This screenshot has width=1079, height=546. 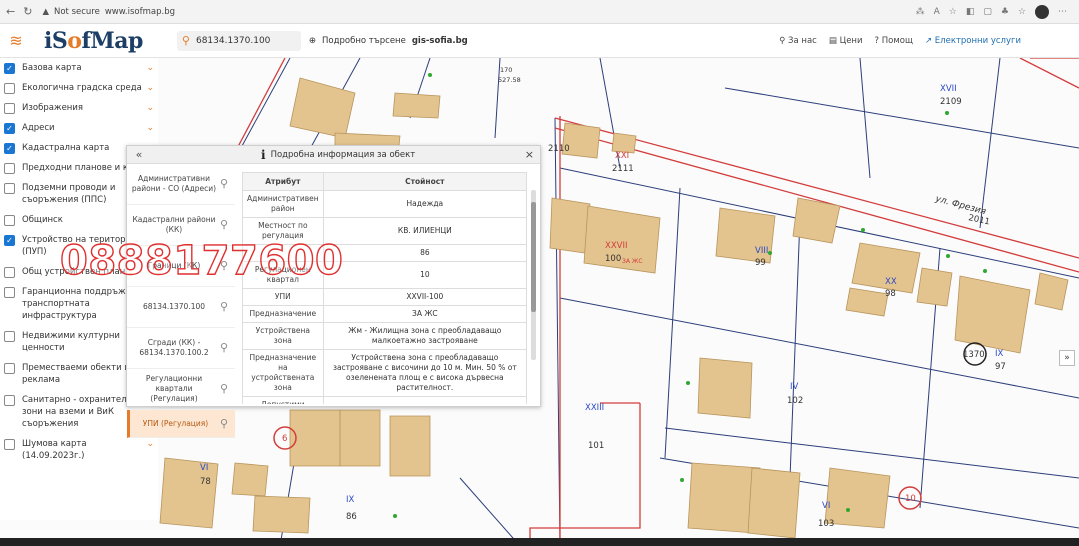 I want to click on layer-item: ✓ Адреси ⌄, so click(x=79, y=128).